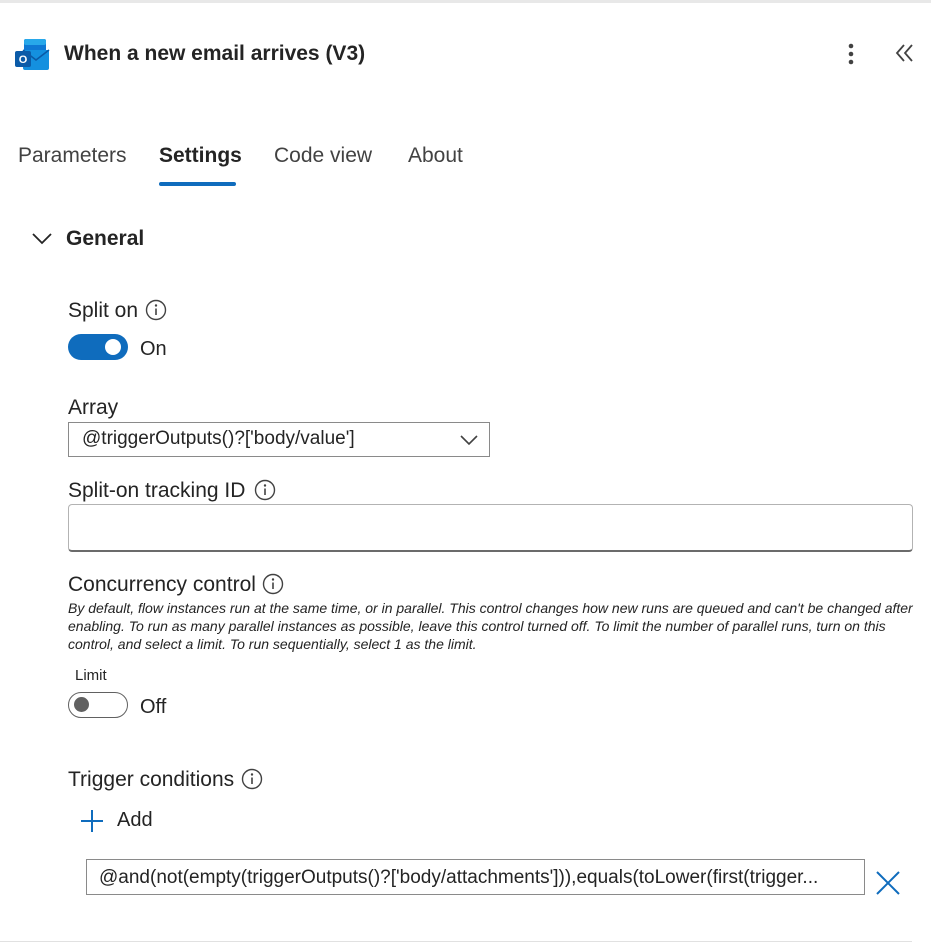 The image size is (931, 948). Describe the element at coordinates (32, 55) in the screenshot. I see `outlook-icon: O` at that location.